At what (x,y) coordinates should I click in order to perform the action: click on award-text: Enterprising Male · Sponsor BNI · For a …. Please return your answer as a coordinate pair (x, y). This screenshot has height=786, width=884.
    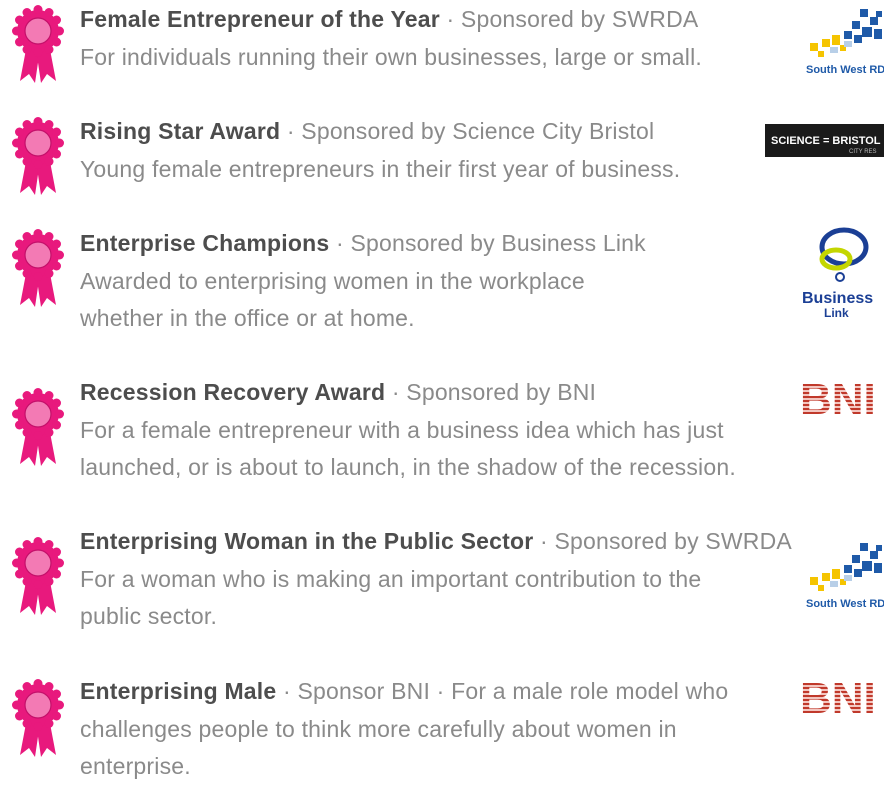
    Looking at the image, I should click on (404, 729).